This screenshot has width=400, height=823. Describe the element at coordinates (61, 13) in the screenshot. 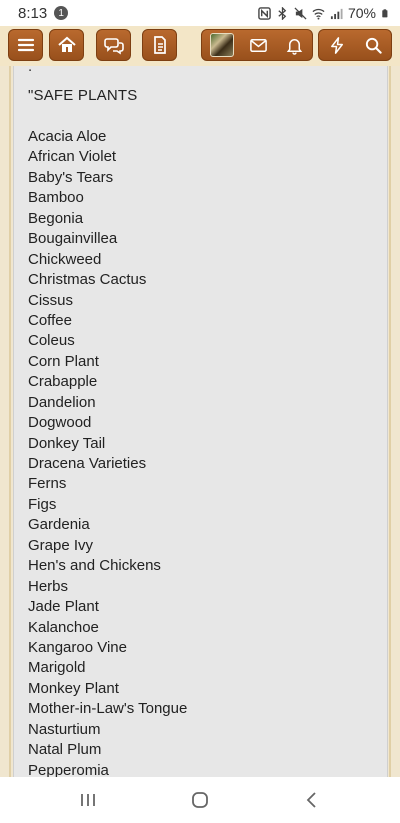

I see `notification-count-badge: 1` at that location.